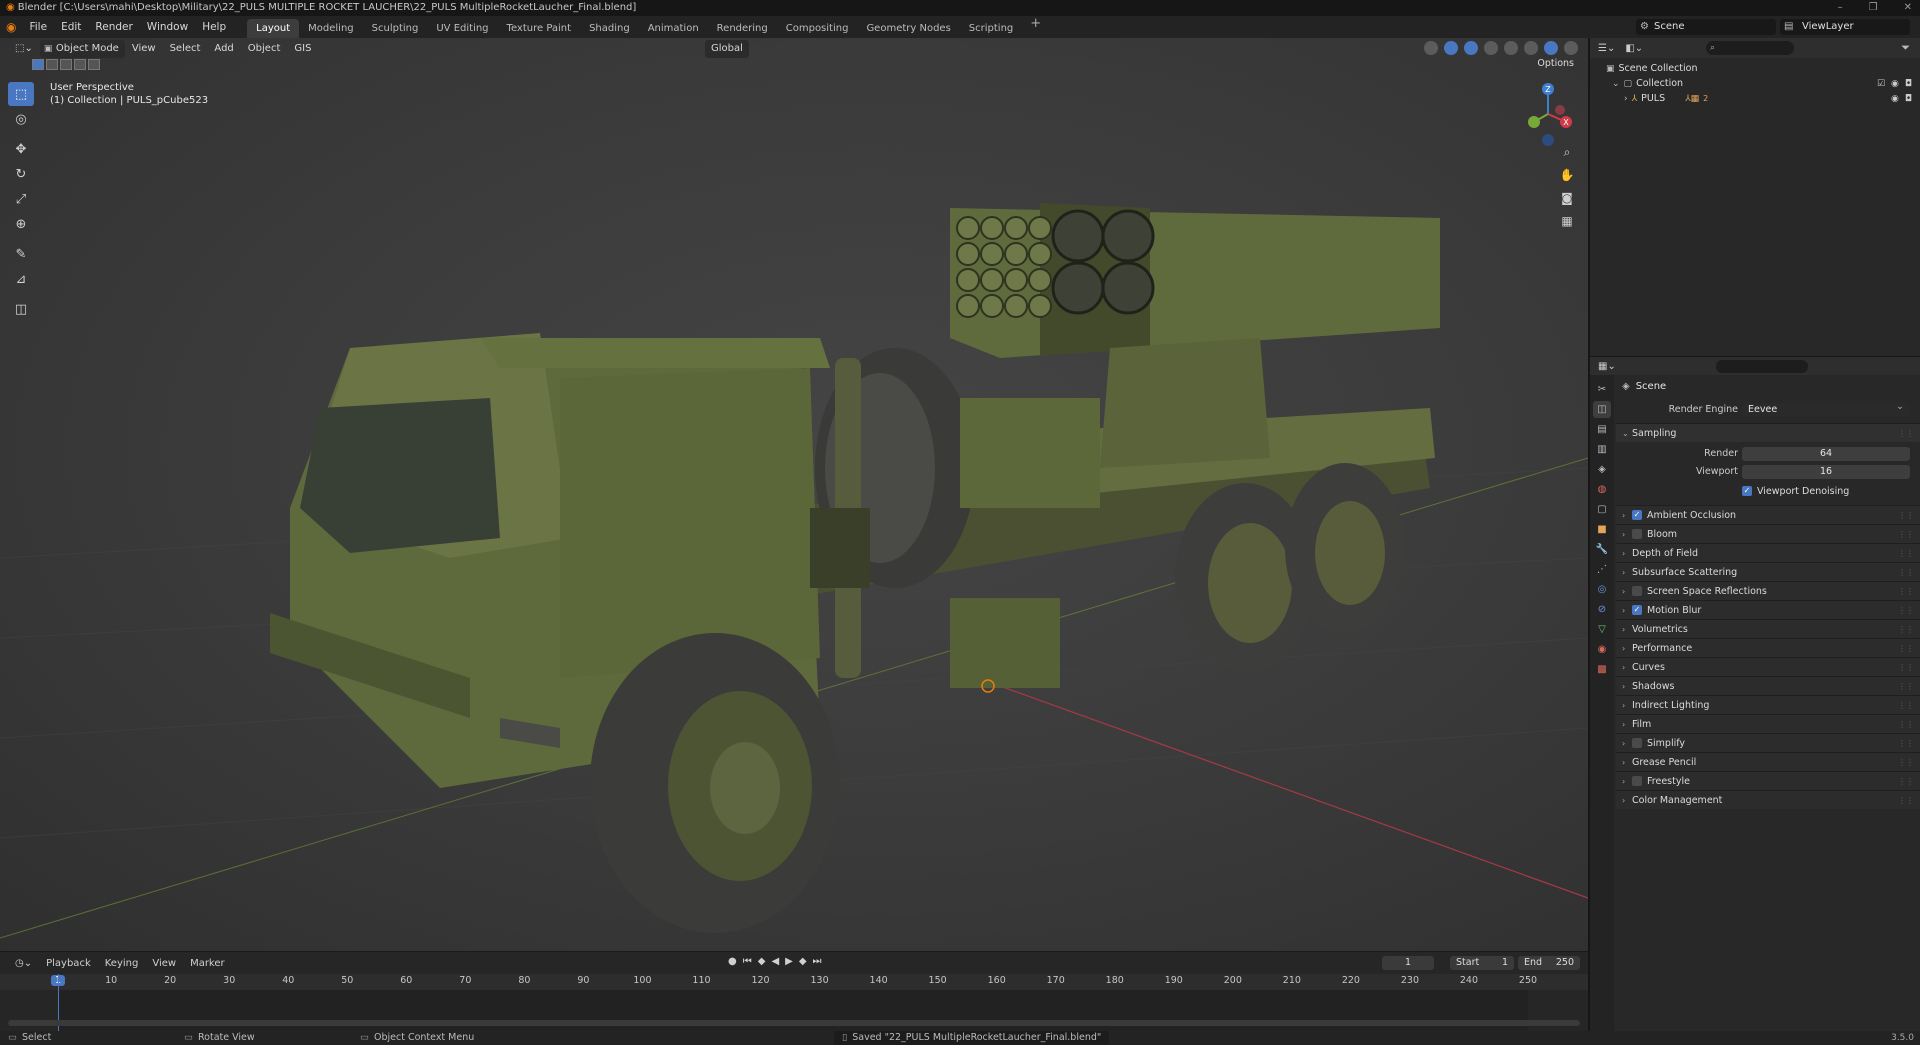 This screenshot has height=1045, width=1920. I want to click on select-intersect-icon, so click(94, 64).